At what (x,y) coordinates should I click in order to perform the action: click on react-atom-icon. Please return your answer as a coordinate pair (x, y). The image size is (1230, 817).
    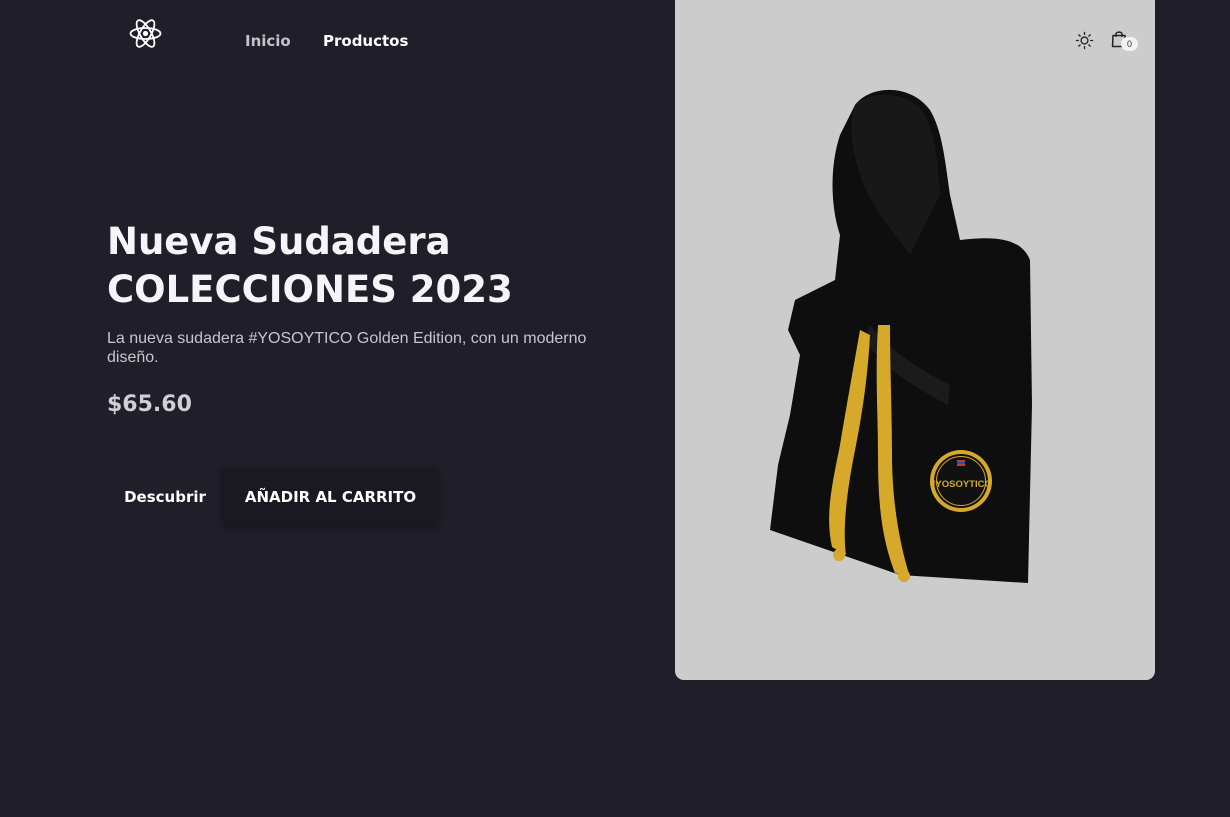
    Looking at the image, I should click on (145, 33).